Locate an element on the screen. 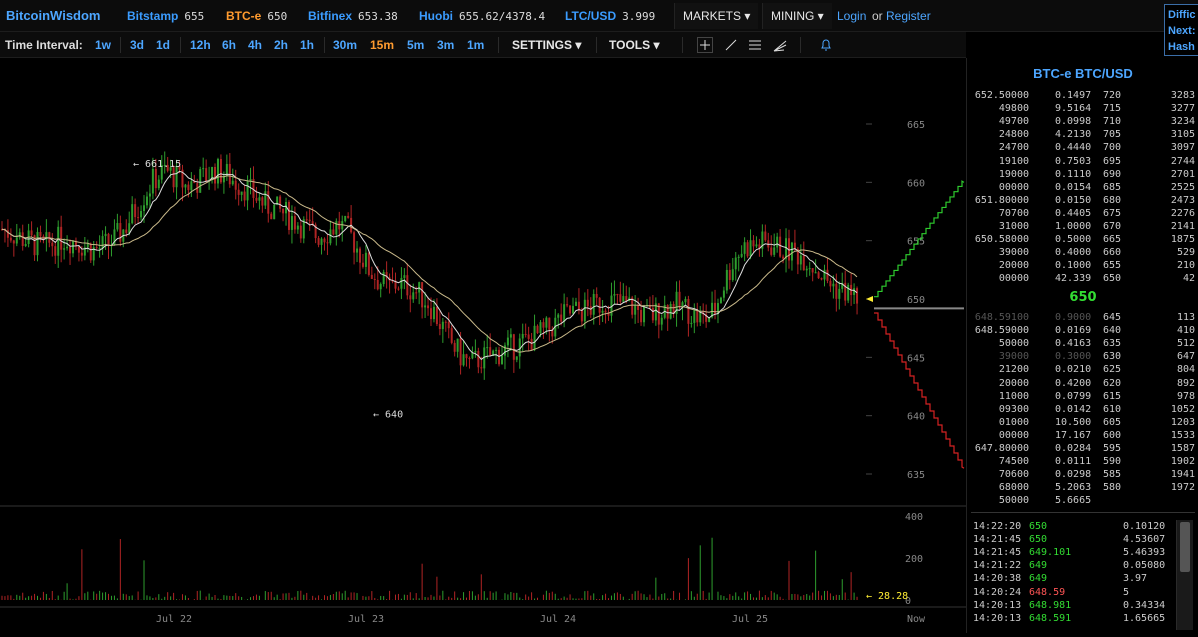 The width and height of the screenshot is (1198, 637). register-link: Register is located at coordinates (908, 16).